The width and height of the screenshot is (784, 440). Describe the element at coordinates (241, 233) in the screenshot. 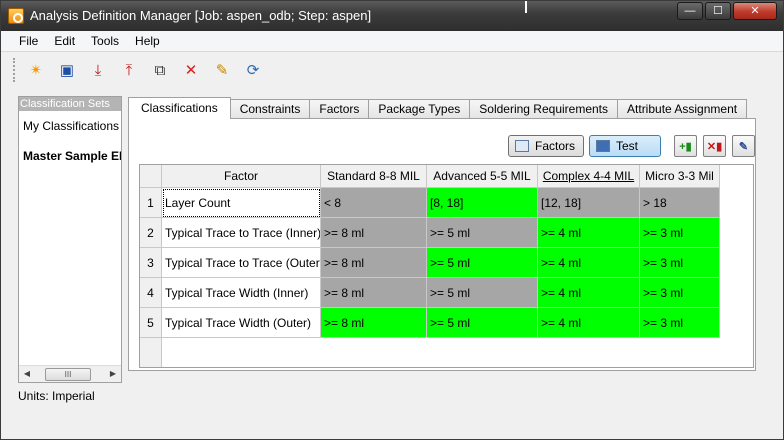

I see `factor-cell: Typical Trace to Trace (Inner)` at that location.